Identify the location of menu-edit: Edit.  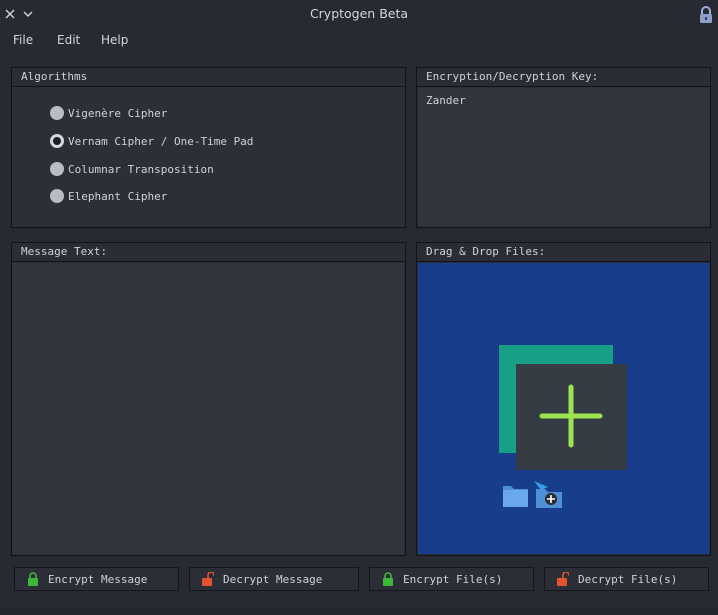
(68, 40).